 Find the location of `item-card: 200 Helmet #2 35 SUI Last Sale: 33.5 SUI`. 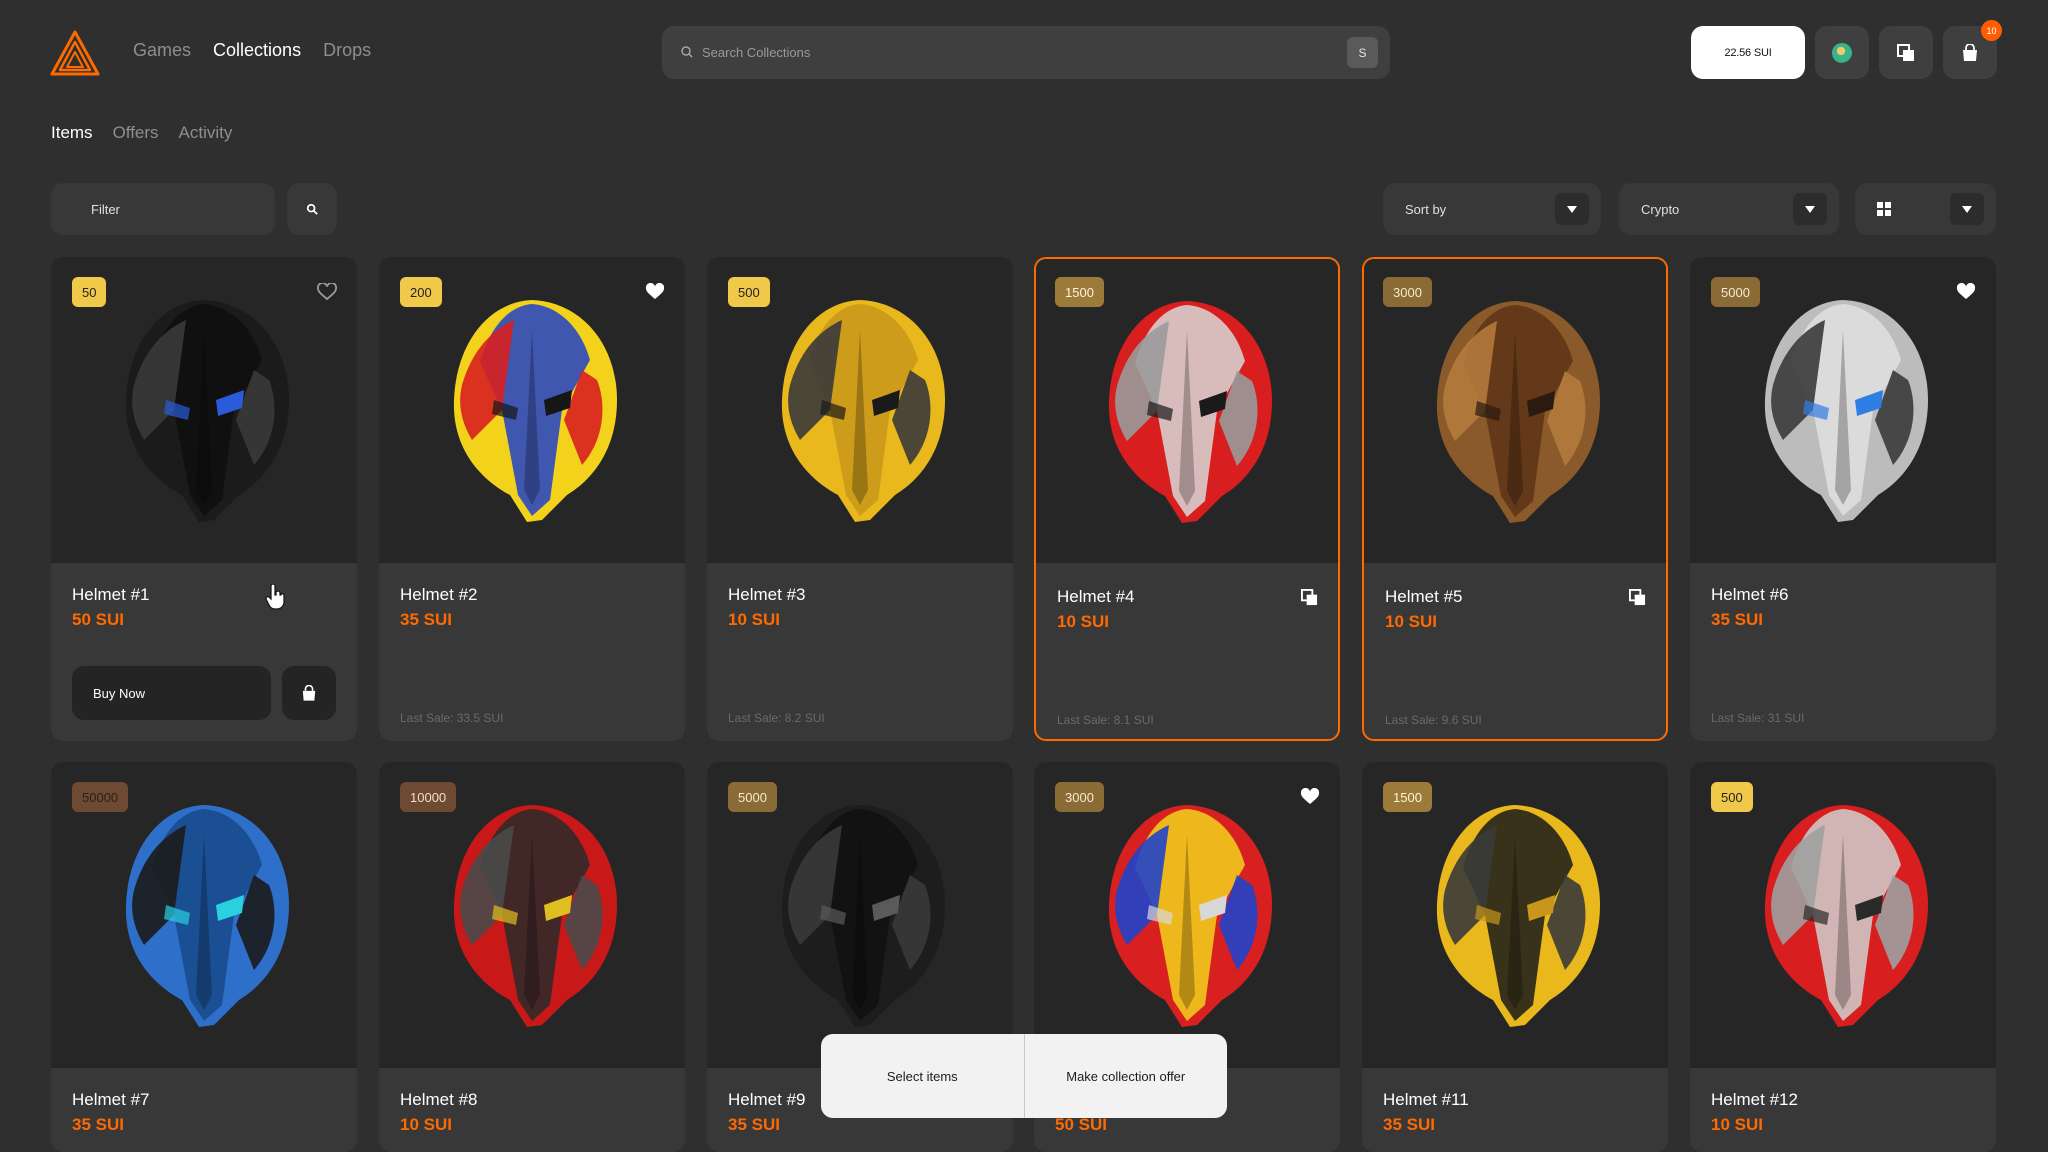

item-card: 200 Helmet #2 35 SUI Last Sale: 33.5 SUI is located at coordinates (532, 499).